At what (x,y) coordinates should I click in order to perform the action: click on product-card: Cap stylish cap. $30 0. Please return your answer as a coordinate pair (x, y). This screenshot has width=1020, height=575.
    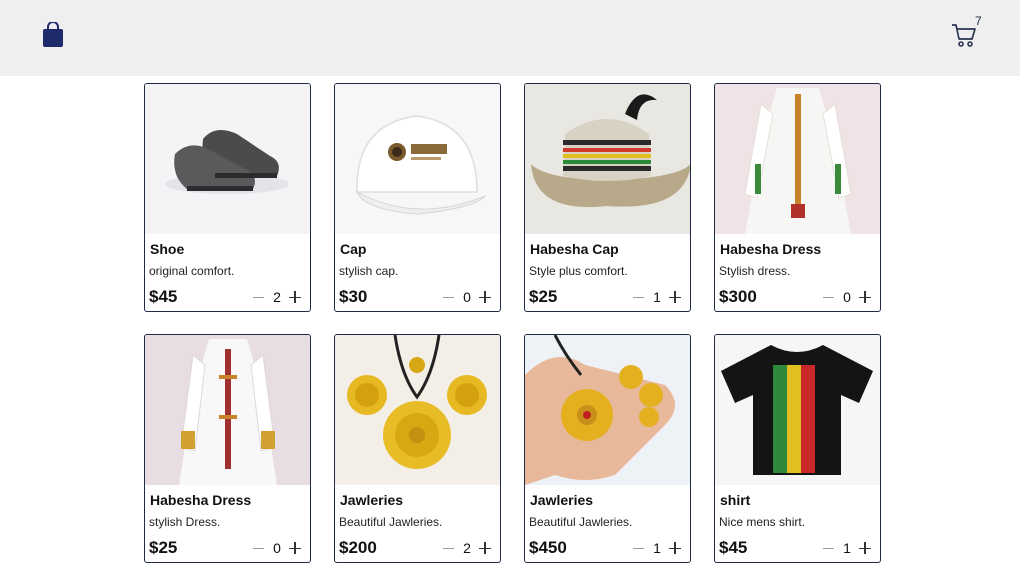
    Looking at the image, I should click on (417, 197).